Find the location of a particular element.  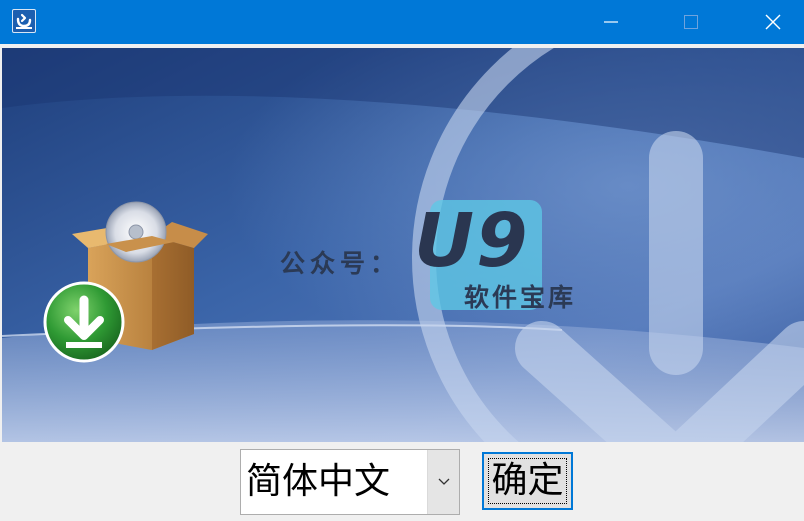

app-icon is located at coordinates (24, 21).